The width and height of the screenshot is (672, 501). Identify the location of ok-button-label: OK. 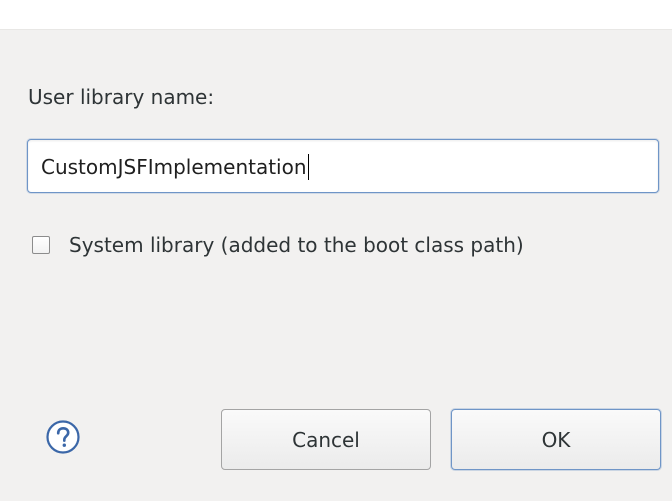
(556, 439).